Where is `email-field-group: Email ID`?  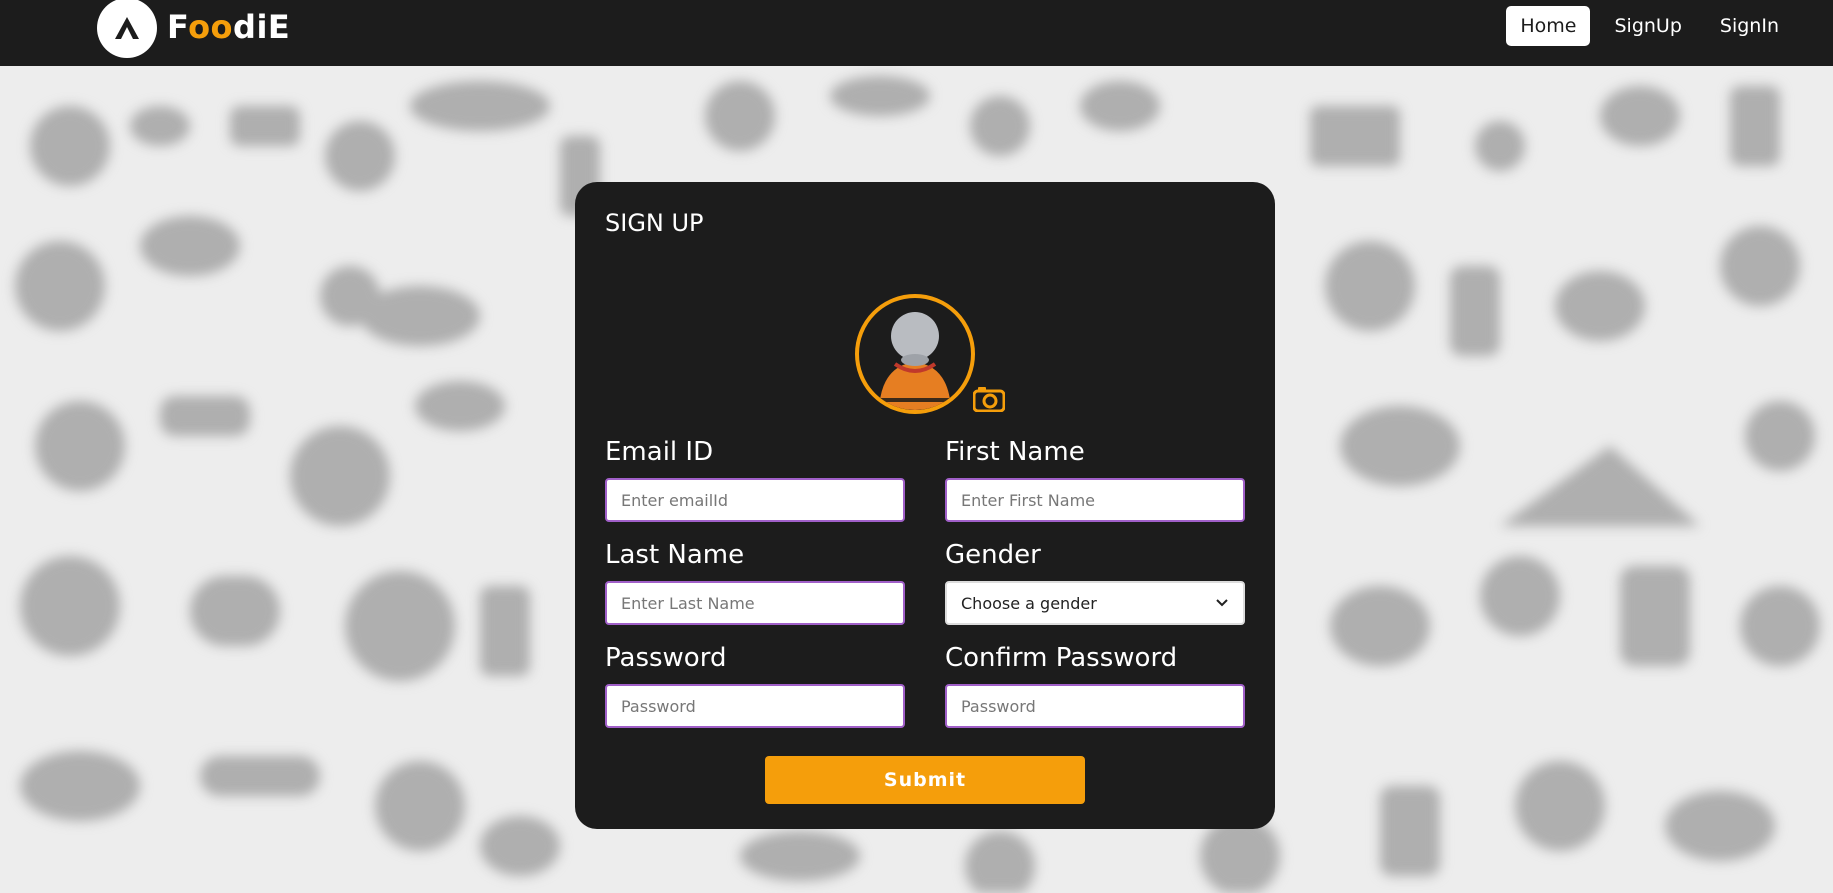 email-field-group: Email ID is located at coordinates (755, 479).